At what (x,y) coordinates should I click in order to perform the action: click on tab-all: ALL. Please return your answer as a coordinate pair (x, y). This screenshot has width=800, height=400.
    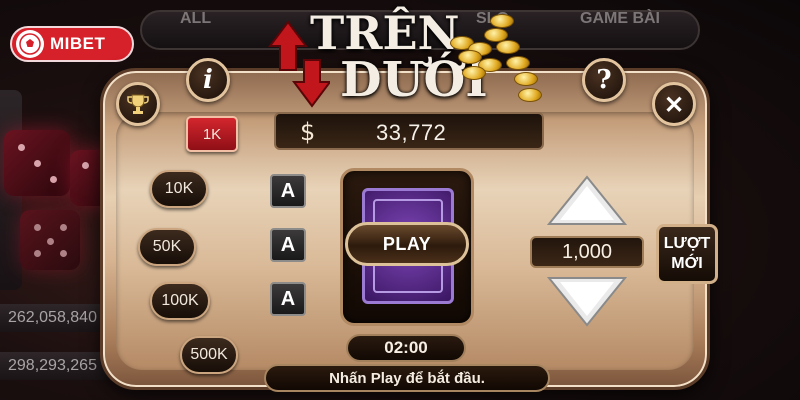
    Looking at the image, I should click on (195, 19).